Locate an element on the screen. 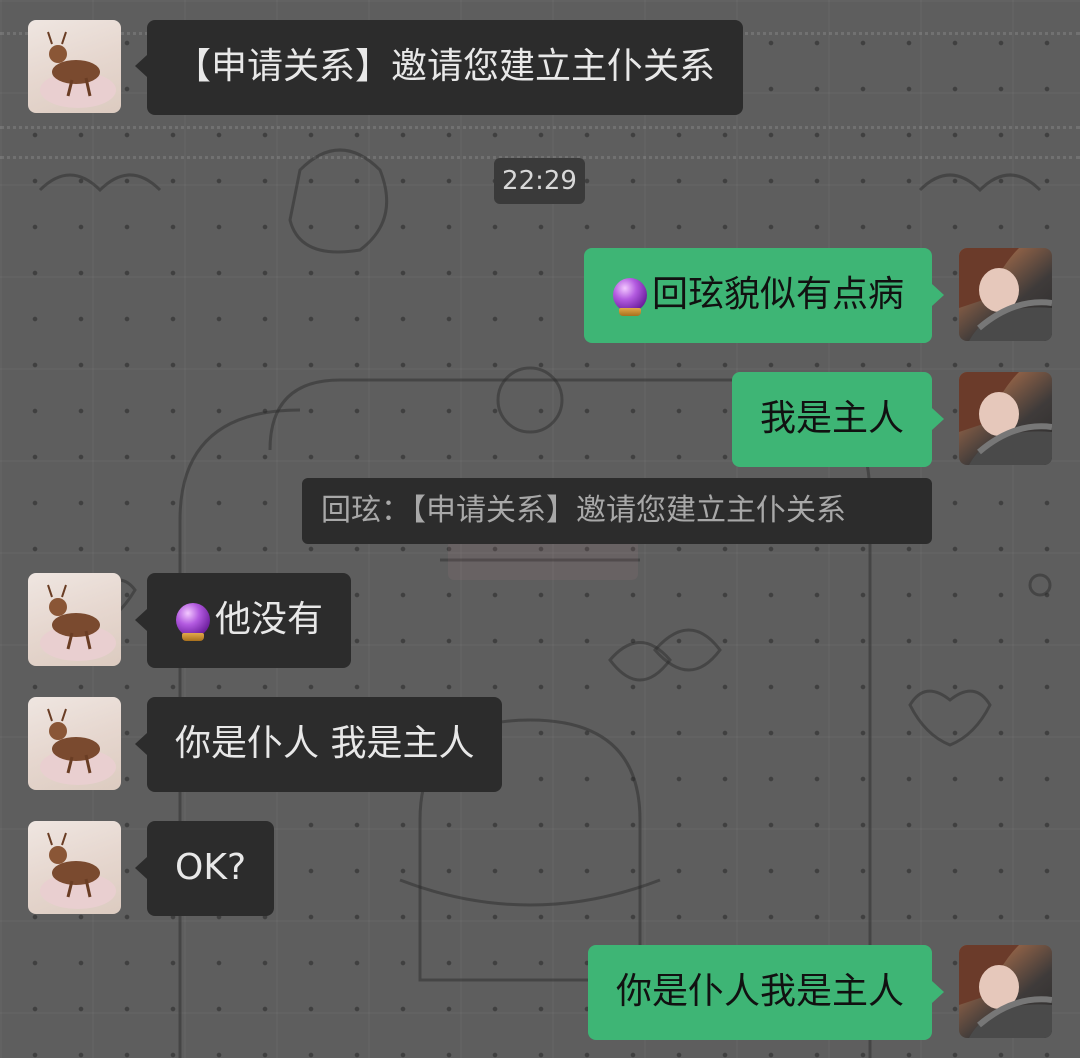  timestamp-label: 22:29 is located at coordinates (539, 181).